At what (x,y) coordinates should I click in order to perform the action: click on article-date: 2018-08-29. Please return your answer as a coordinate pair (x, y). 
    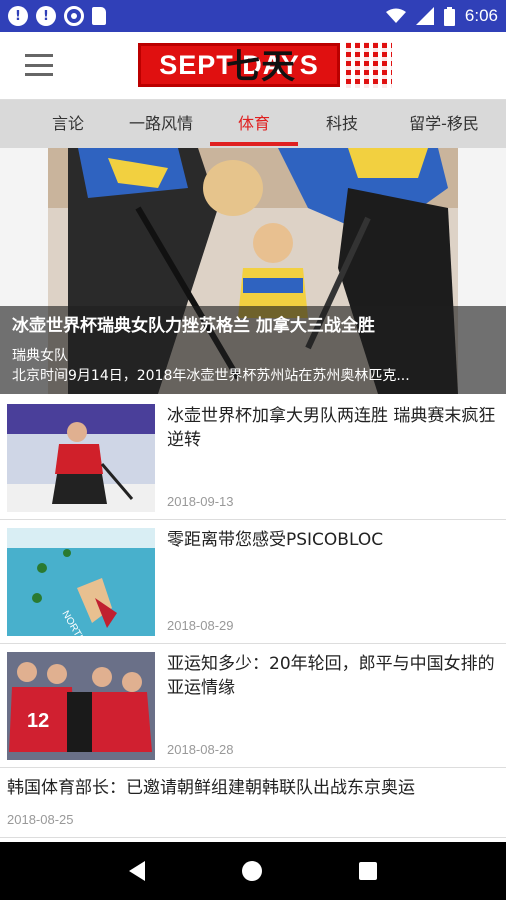
    Looking at the image, I should click on (200, 625).